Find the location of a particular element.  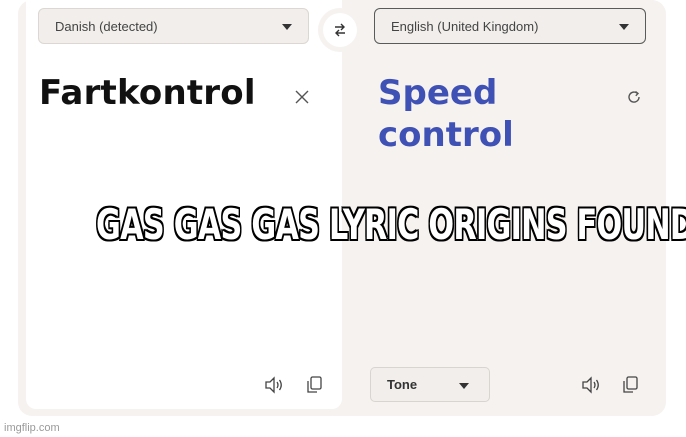

copy-translation-button is located at coordinates (630, 385).